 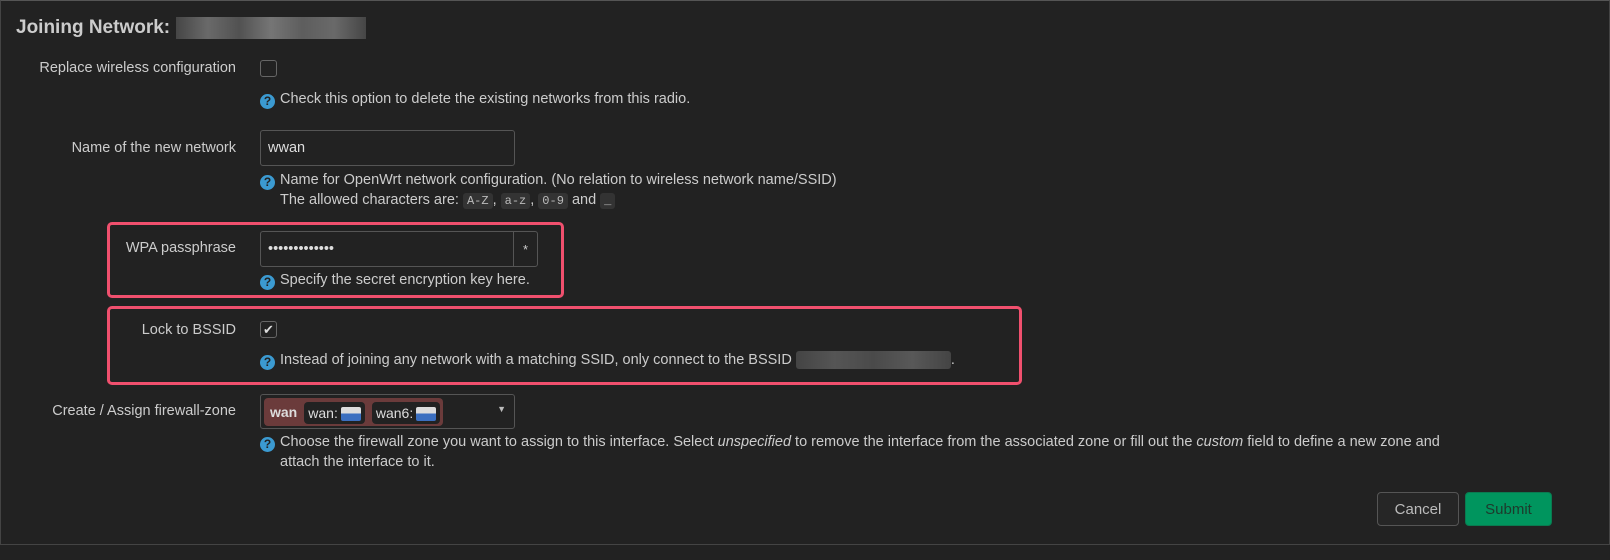 What do you see at coordinates (608, 201) in the screenshot?
I see `code-underscore: _` at bounding box center [608, 201].